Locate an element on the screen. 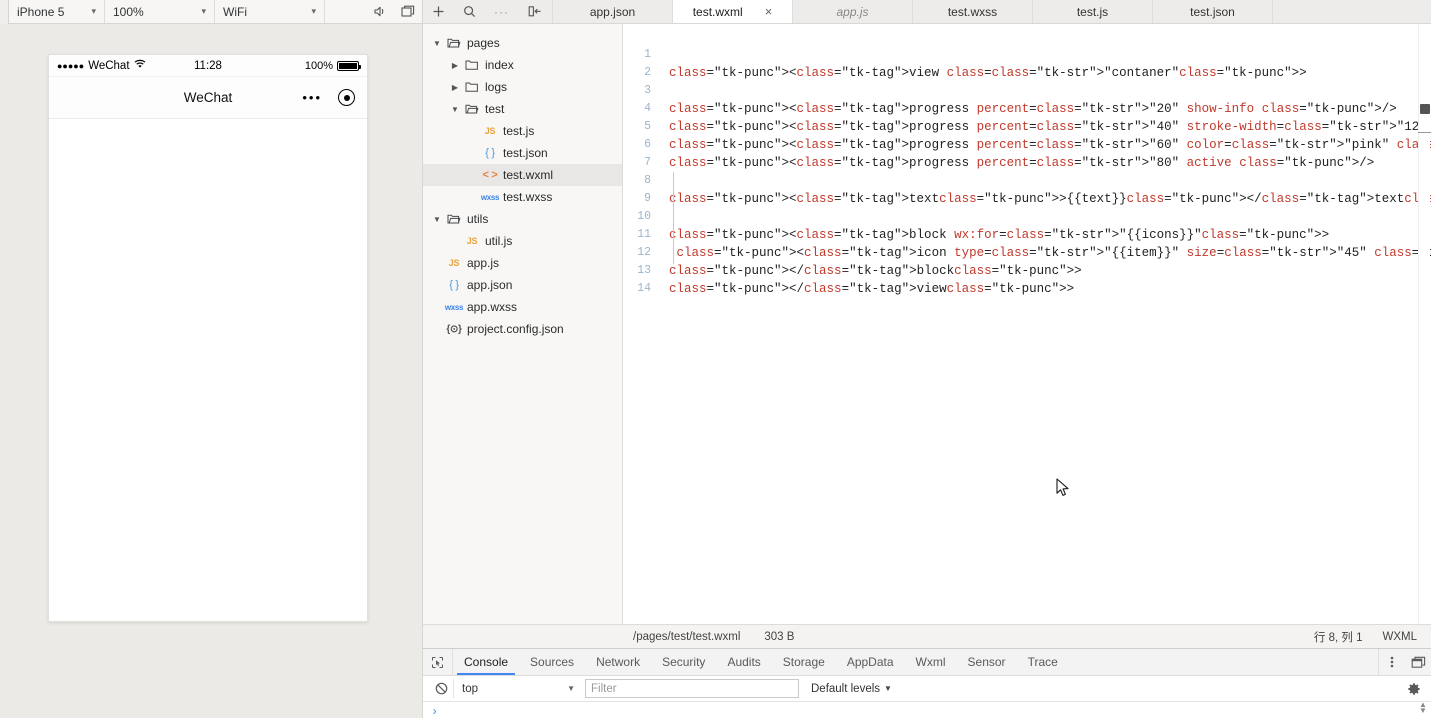  file-tree-item-logs: ▶ logs is located at coordinates (522, 87).